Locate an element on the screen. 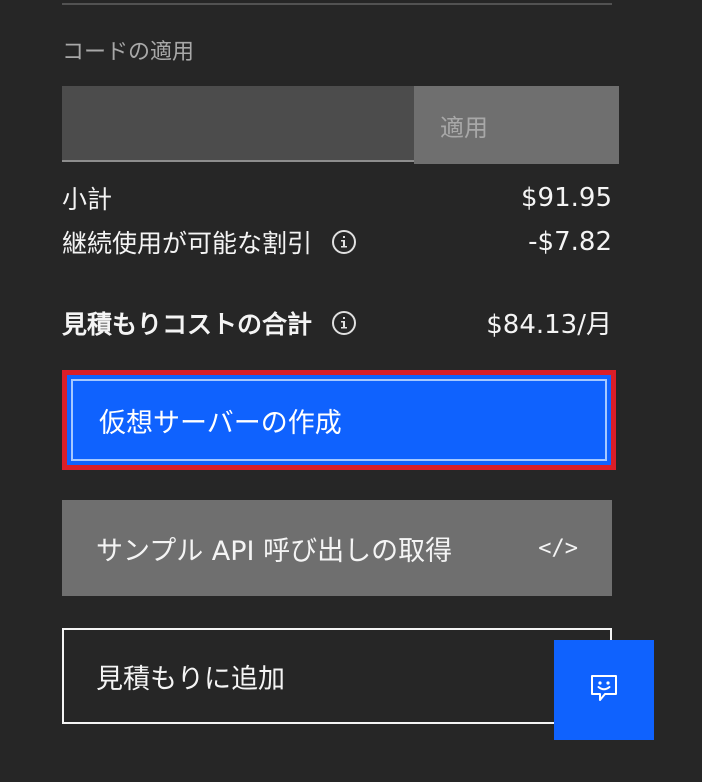 The width and height of the screenshot is (702, 782). get-sample-api-call-button: サンプル API 呼び出しの取得 </> is located at coordinates (337, 548).